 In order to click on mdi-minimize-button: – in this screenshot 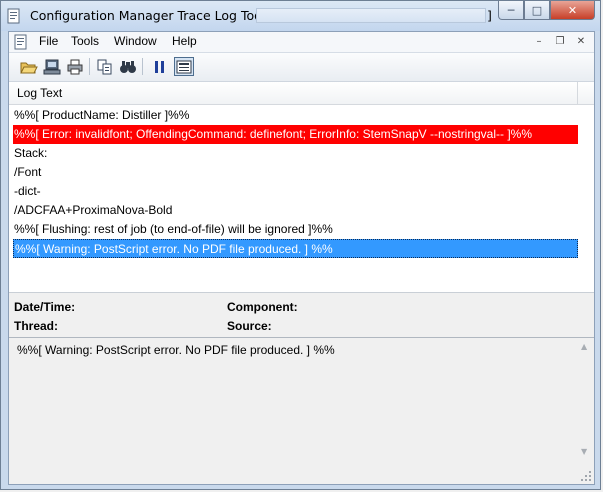, I will do `click(539, 42)`.